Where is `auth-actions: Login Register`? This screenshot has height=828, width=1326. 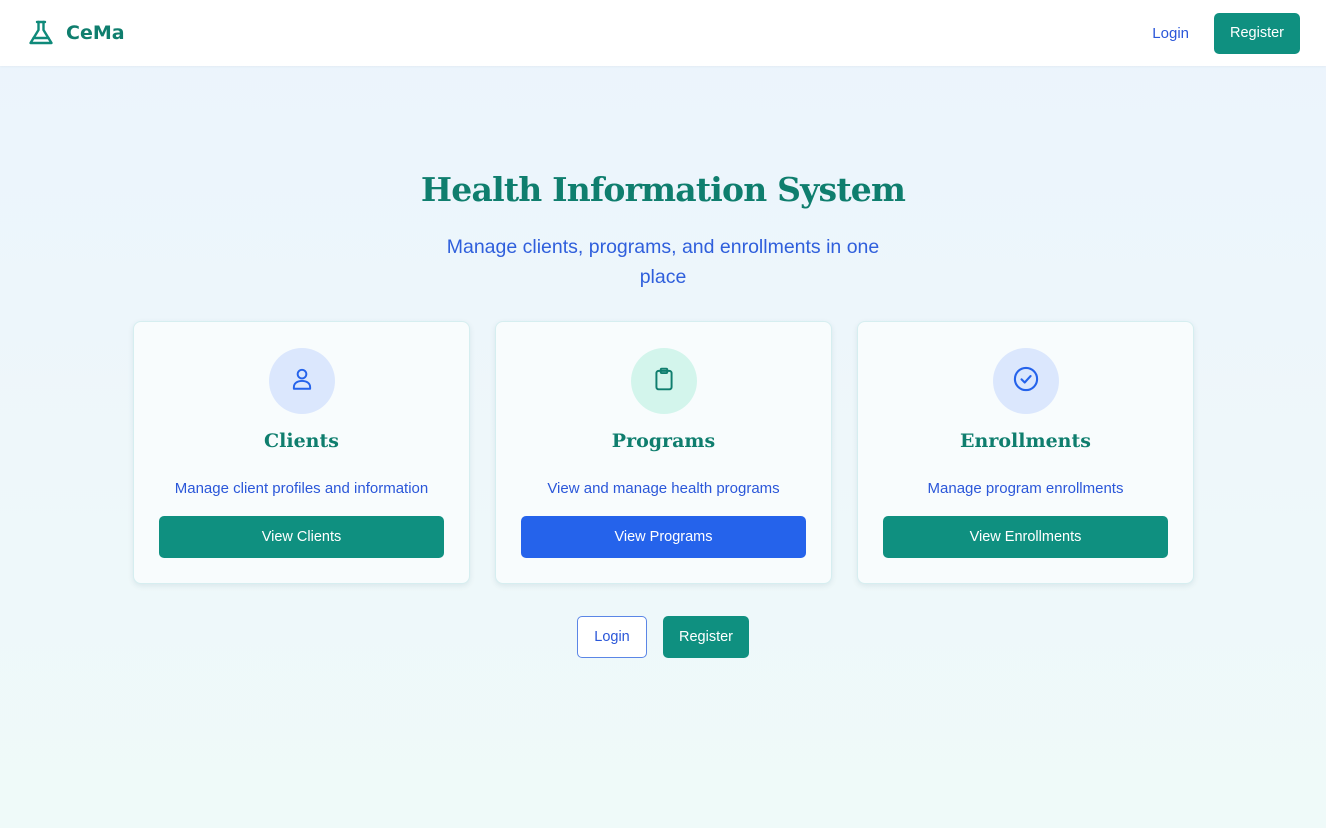
auth-actions: Login Register is located at coordinates (663, 637).